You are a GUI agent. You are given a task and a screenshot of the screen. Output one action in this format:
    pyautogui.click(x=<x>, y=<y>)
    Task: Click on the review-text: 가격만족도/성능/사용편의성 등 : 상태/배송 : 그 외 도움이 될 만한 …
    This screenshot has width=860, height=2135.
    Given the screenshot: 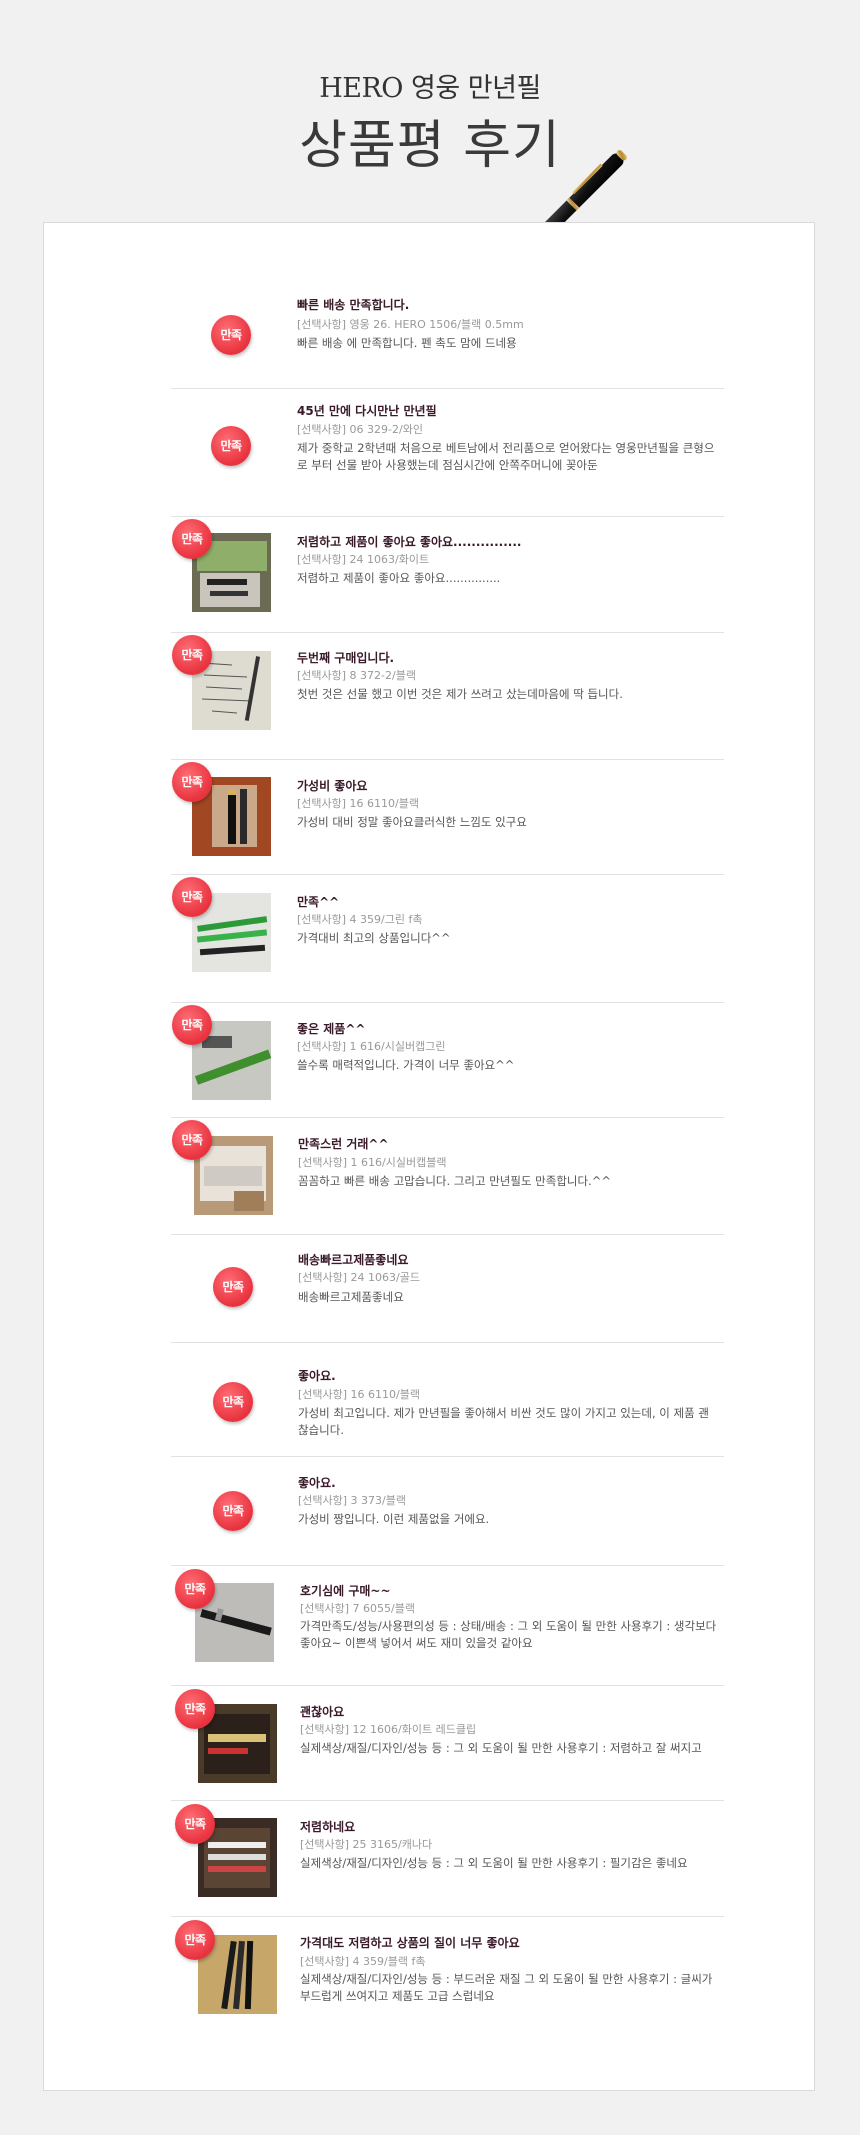 What is the action you would take?
    pyautogui.click(x=508, y=1634)
    